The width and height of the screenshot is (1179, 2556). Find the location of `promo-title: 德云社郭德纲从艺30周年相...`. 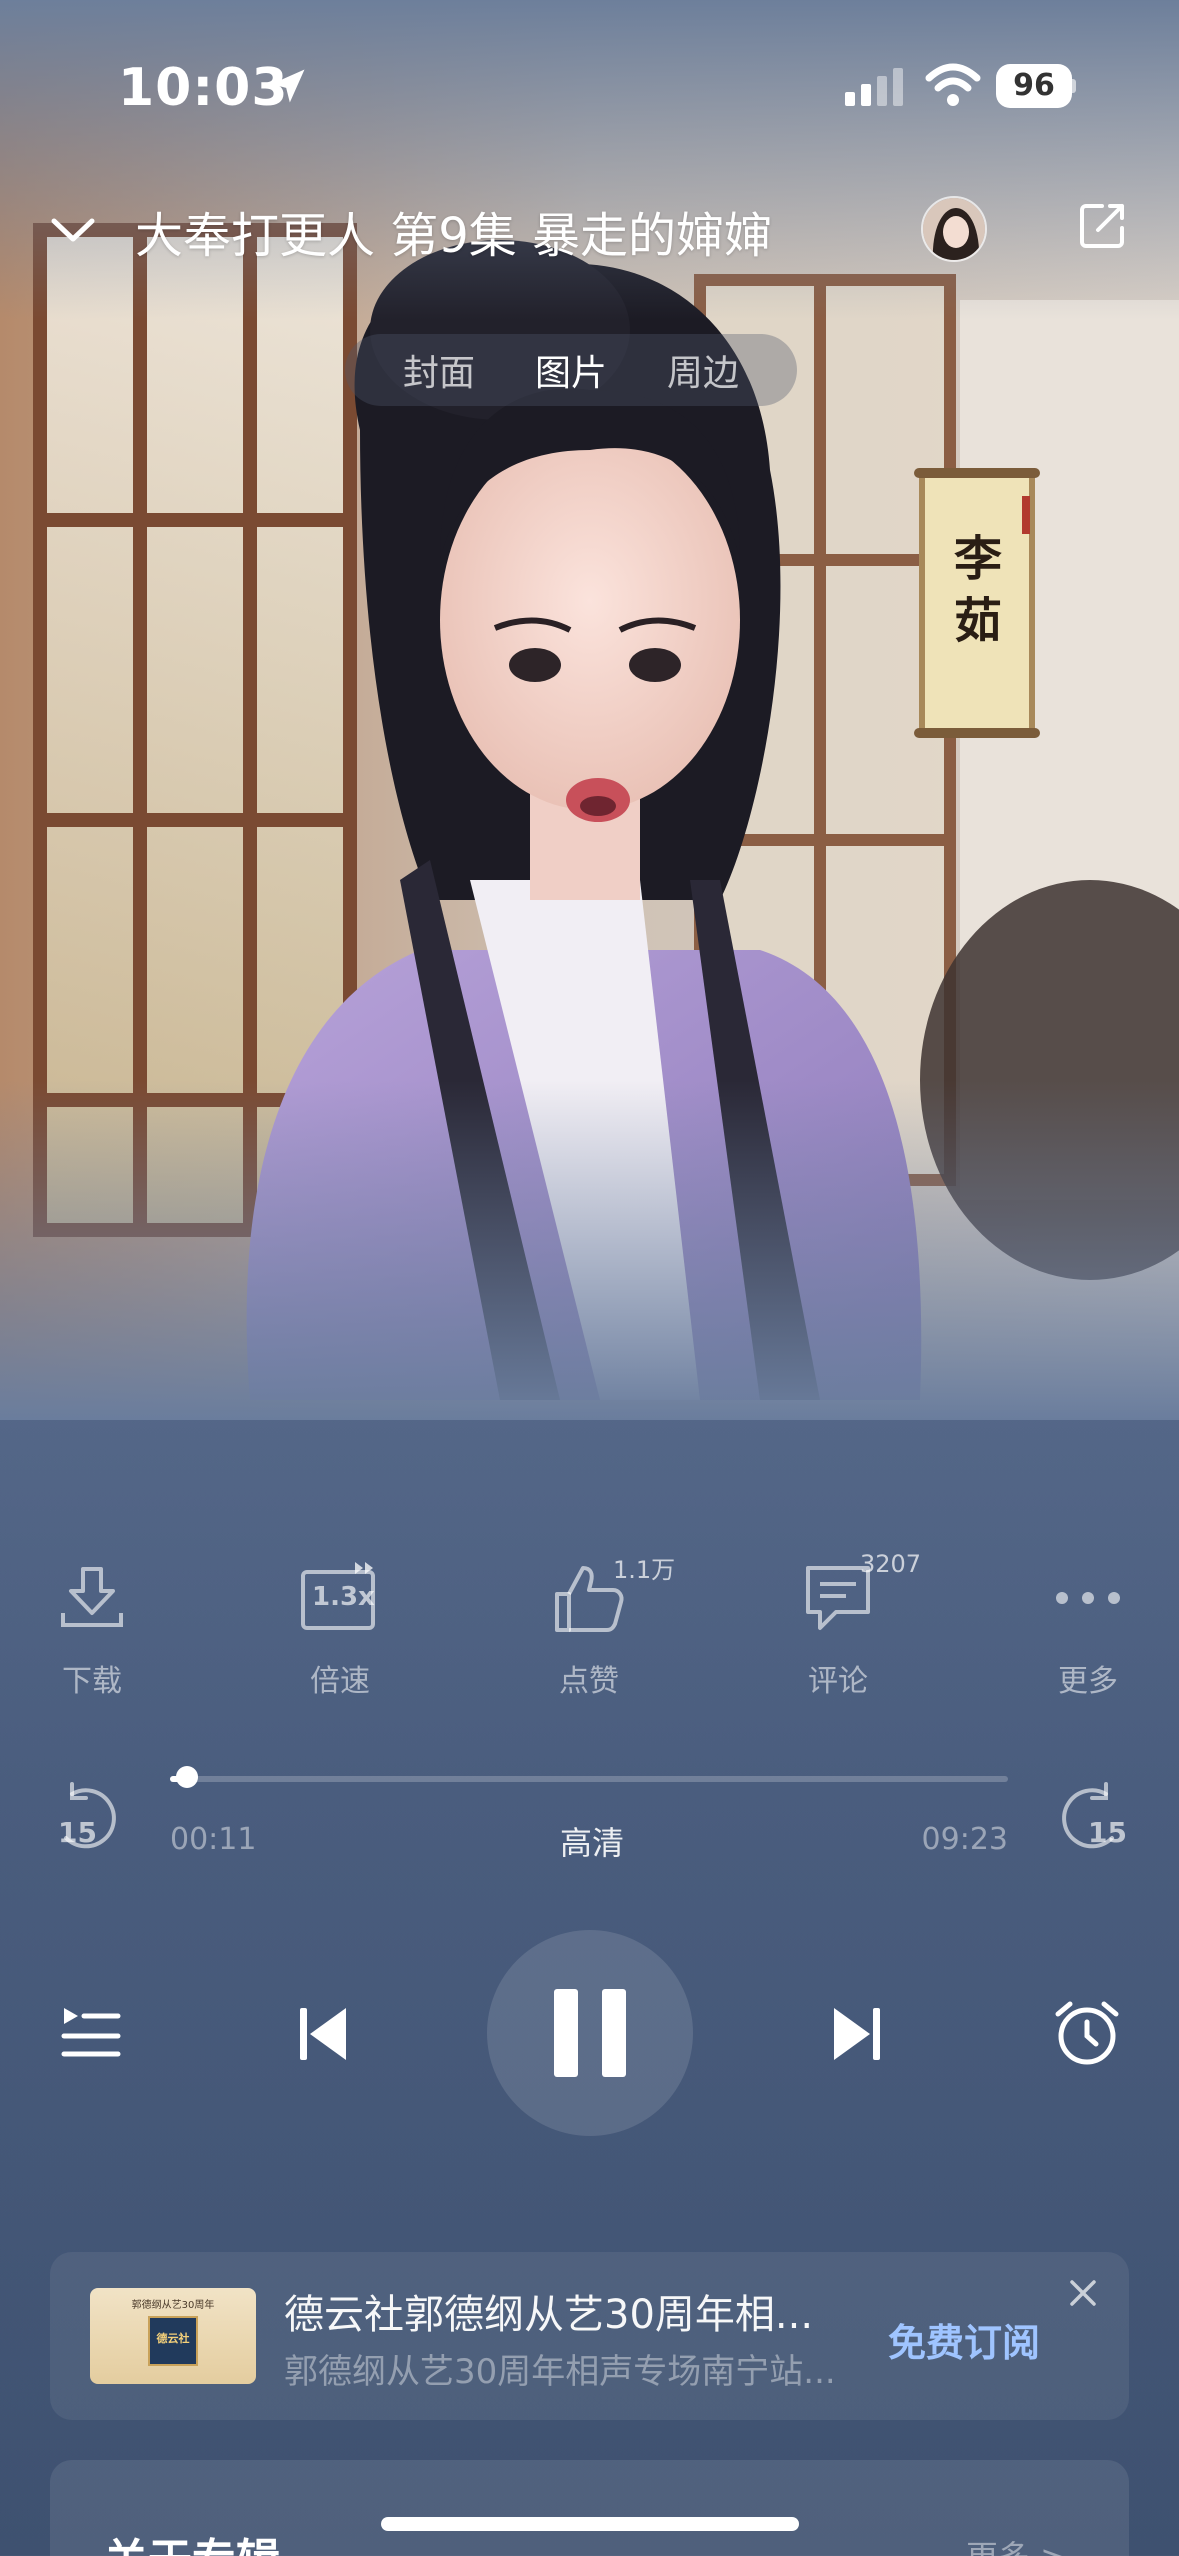

promo-title: 德云社郭德纲从艺30周年相... is located at coordinates (549, 2315).